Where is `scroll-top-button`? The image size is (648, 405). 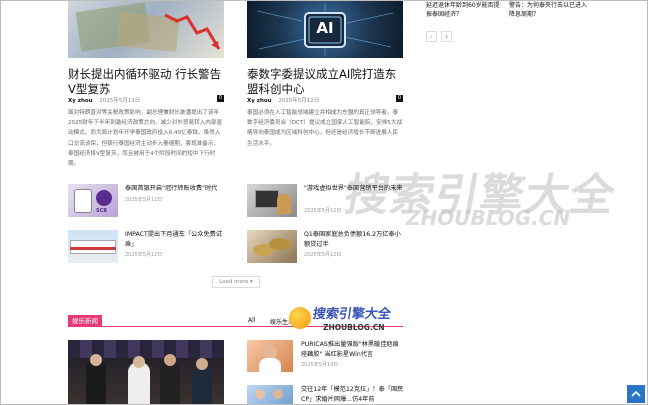
scroll-top-button is located at coordinates (636, 394).